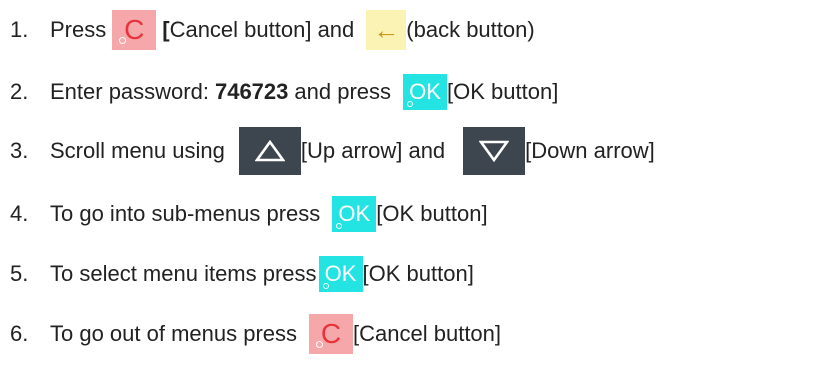 Image resolution: width=827 pixels, height=368 pixels. I want to click on back-arrow-icon: ←, so click(386, 30).